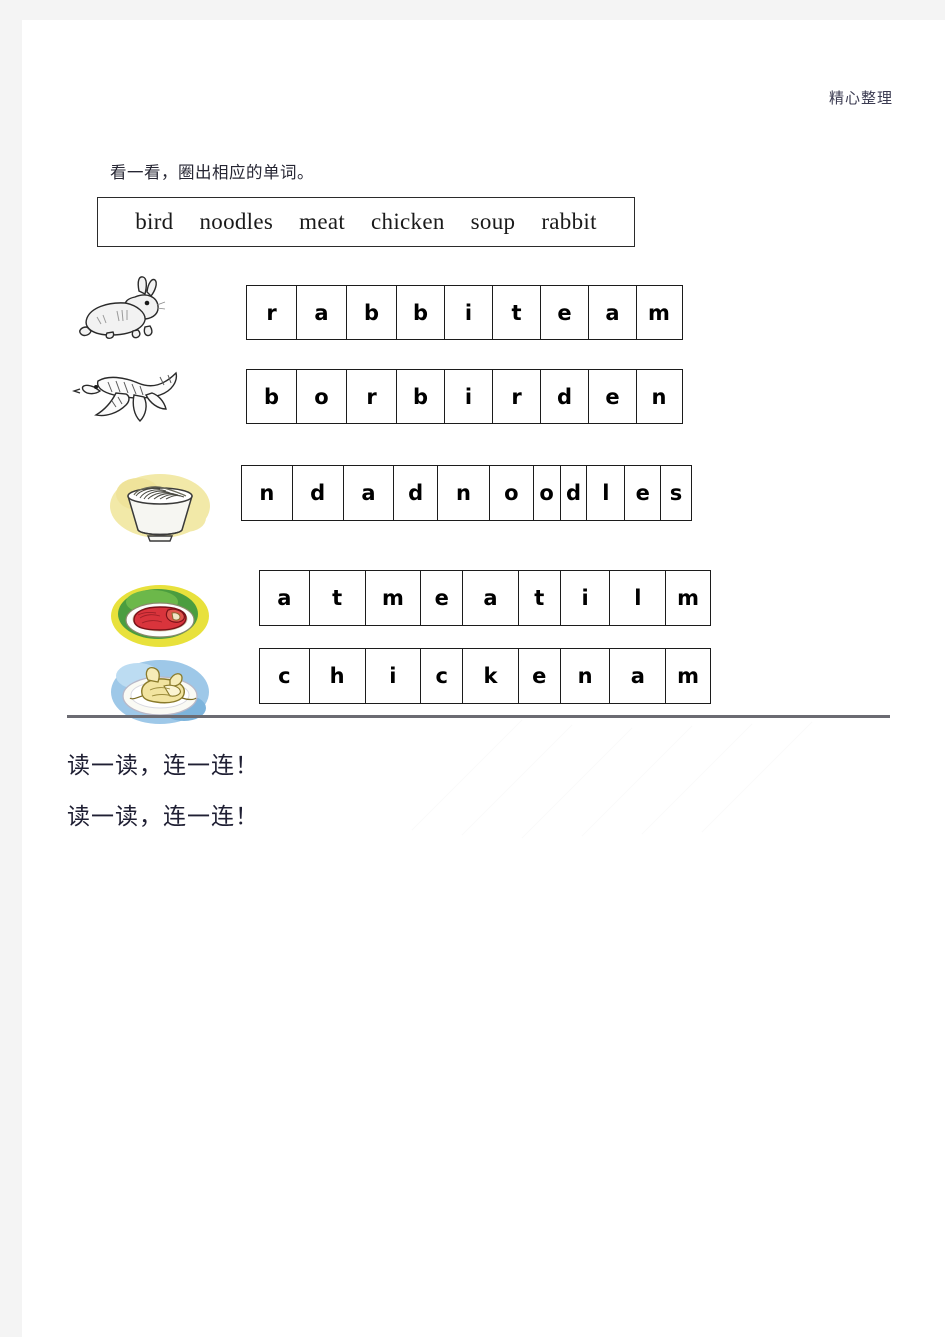 The image size is (945, 1337). I want to click on section-divider, so click(478, 716).